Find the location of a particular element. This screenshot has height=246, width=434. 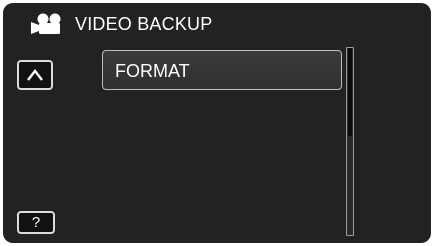

video-camera-icon is located at coordinates (50, 24).